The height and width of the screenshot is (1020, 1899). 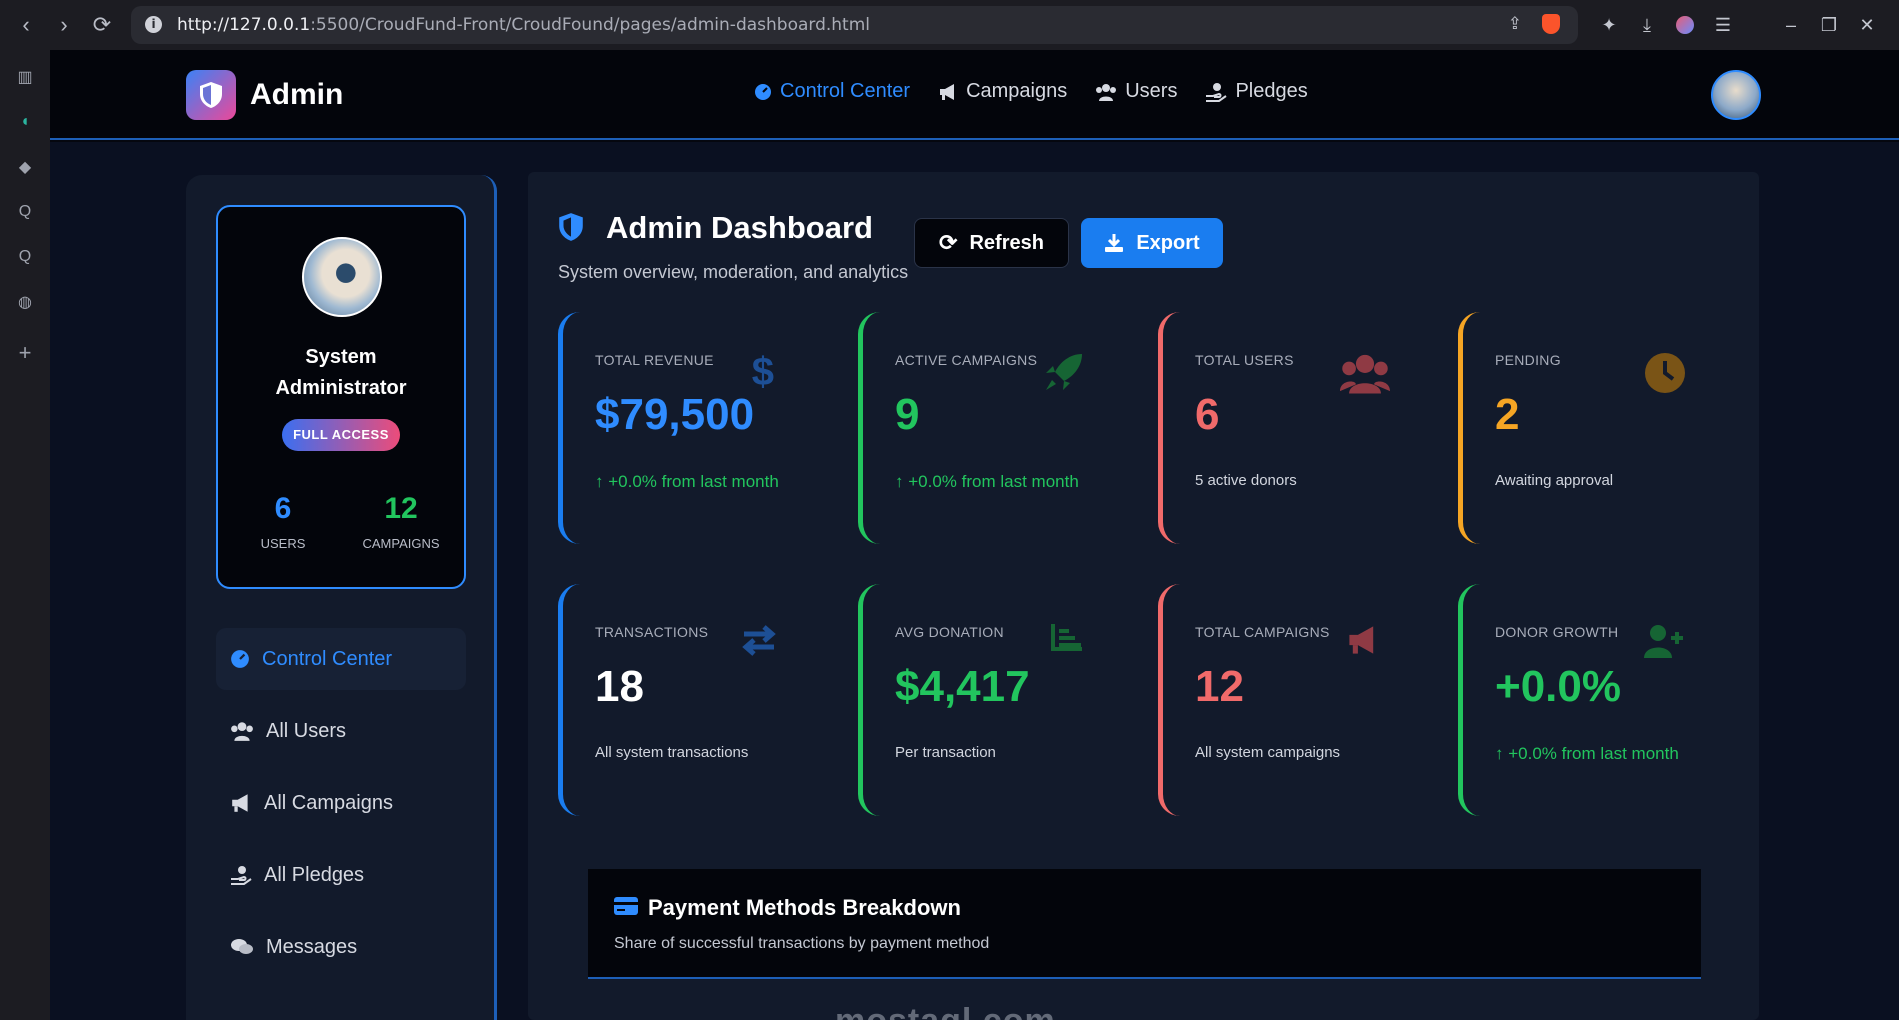 What do you see at coordinates (763, 91) in the screenshot?
I see `dashboard-icon` at bounding box center [763, 91].